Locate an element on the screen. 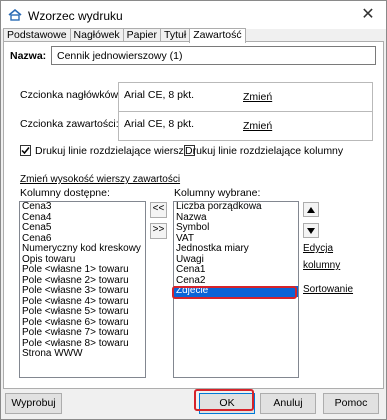 The image size is (387, 420). list-item: Numeryczny kod kreskowy is located at coordinates (82, 249).